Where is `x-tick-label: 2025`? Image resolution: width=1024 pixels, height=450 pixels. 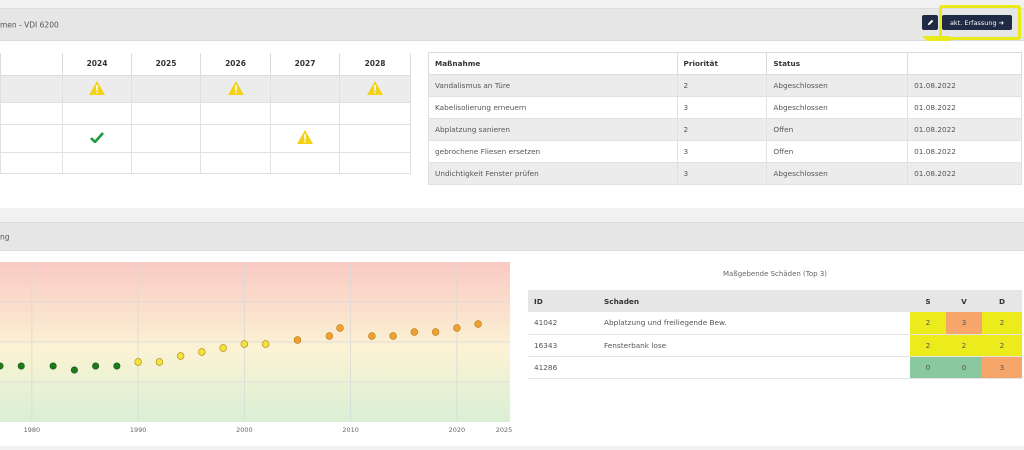
x-tick-label: 2025 is located at coordinates (504, 430).